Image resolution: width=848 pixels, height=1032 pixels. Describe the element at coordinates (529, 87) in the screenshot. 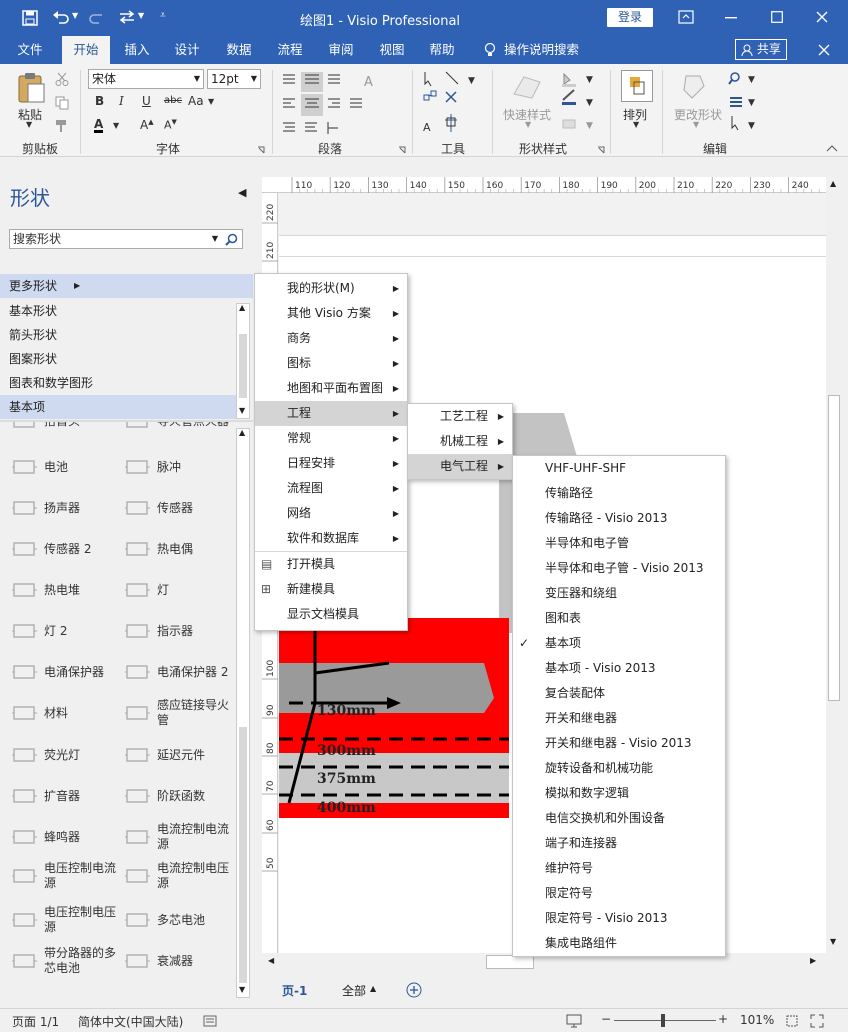

I see `quick-styles-icon` at that location.